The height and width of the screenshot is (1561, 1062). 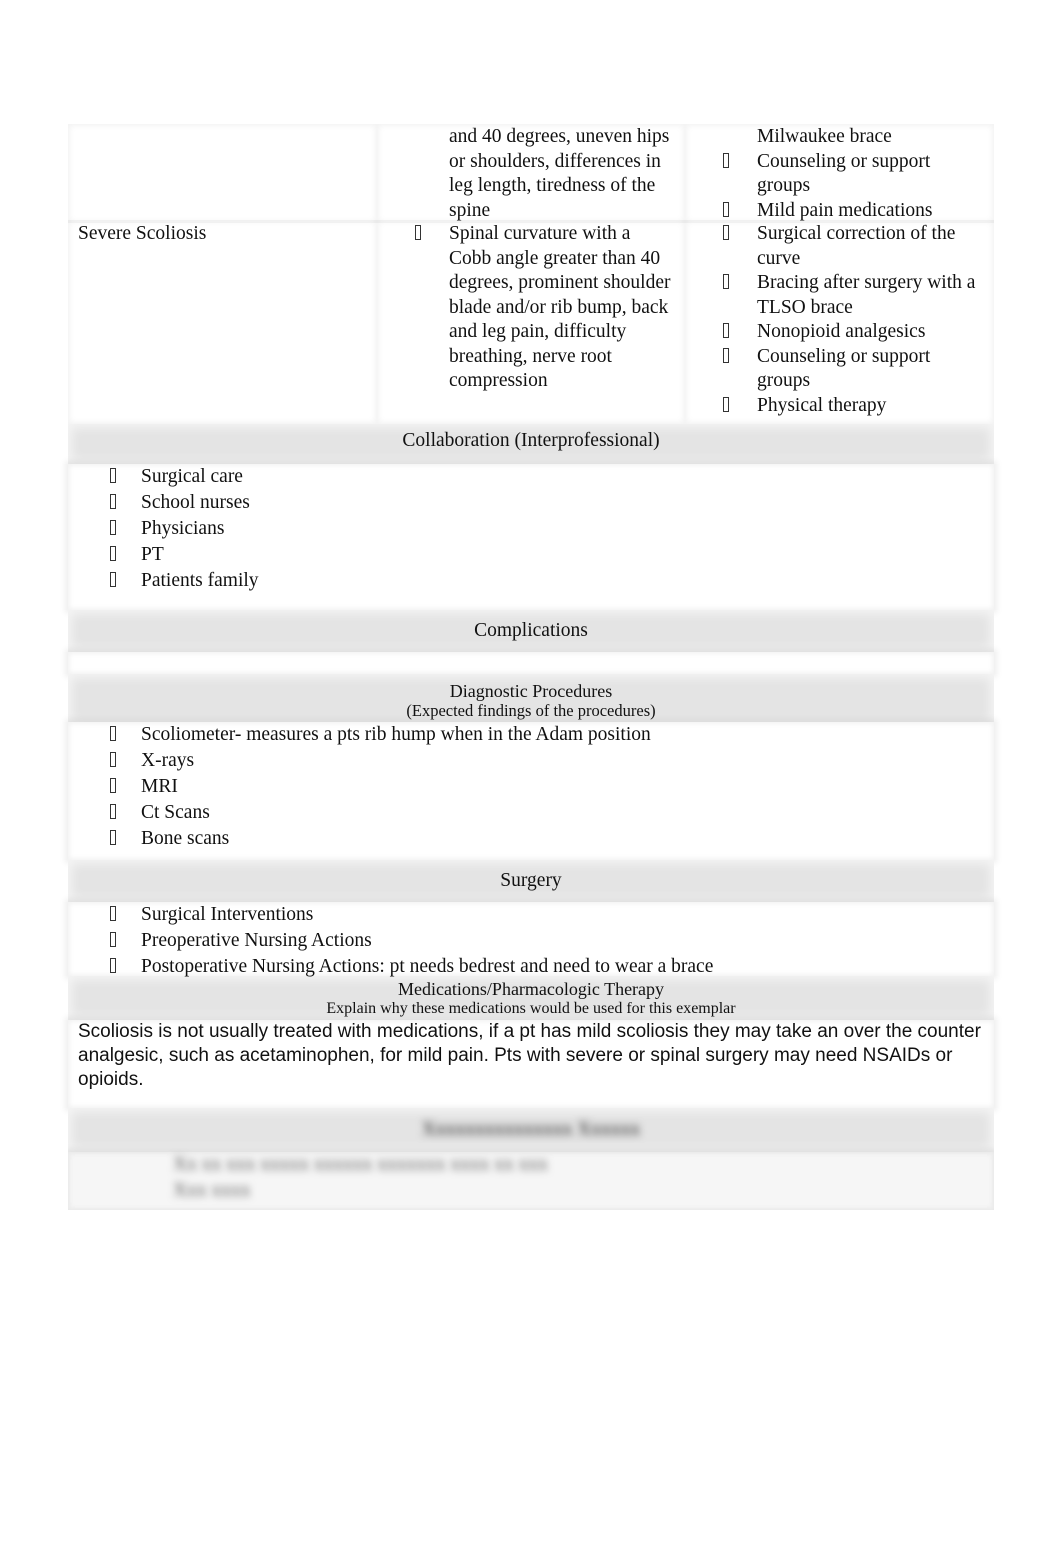 I want to click on list-item: Ct Scans, so click(x=531, y=813).